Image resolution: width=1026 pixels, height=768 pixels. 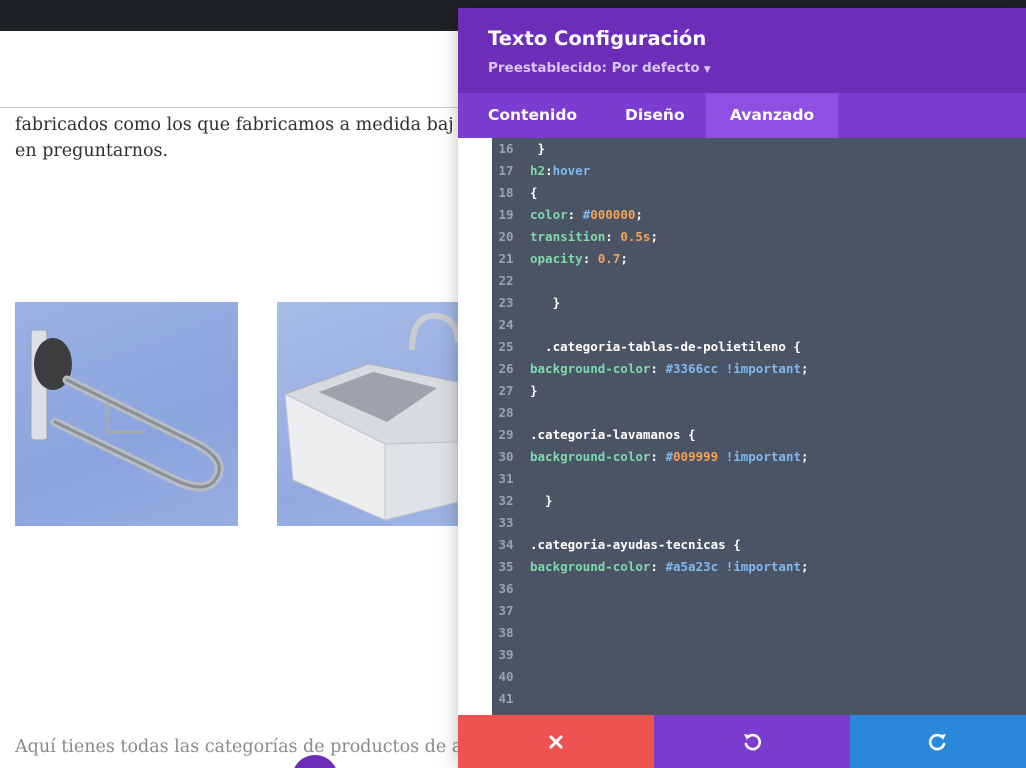 I want to click on code-line: 39, so click(x=759, y=655).